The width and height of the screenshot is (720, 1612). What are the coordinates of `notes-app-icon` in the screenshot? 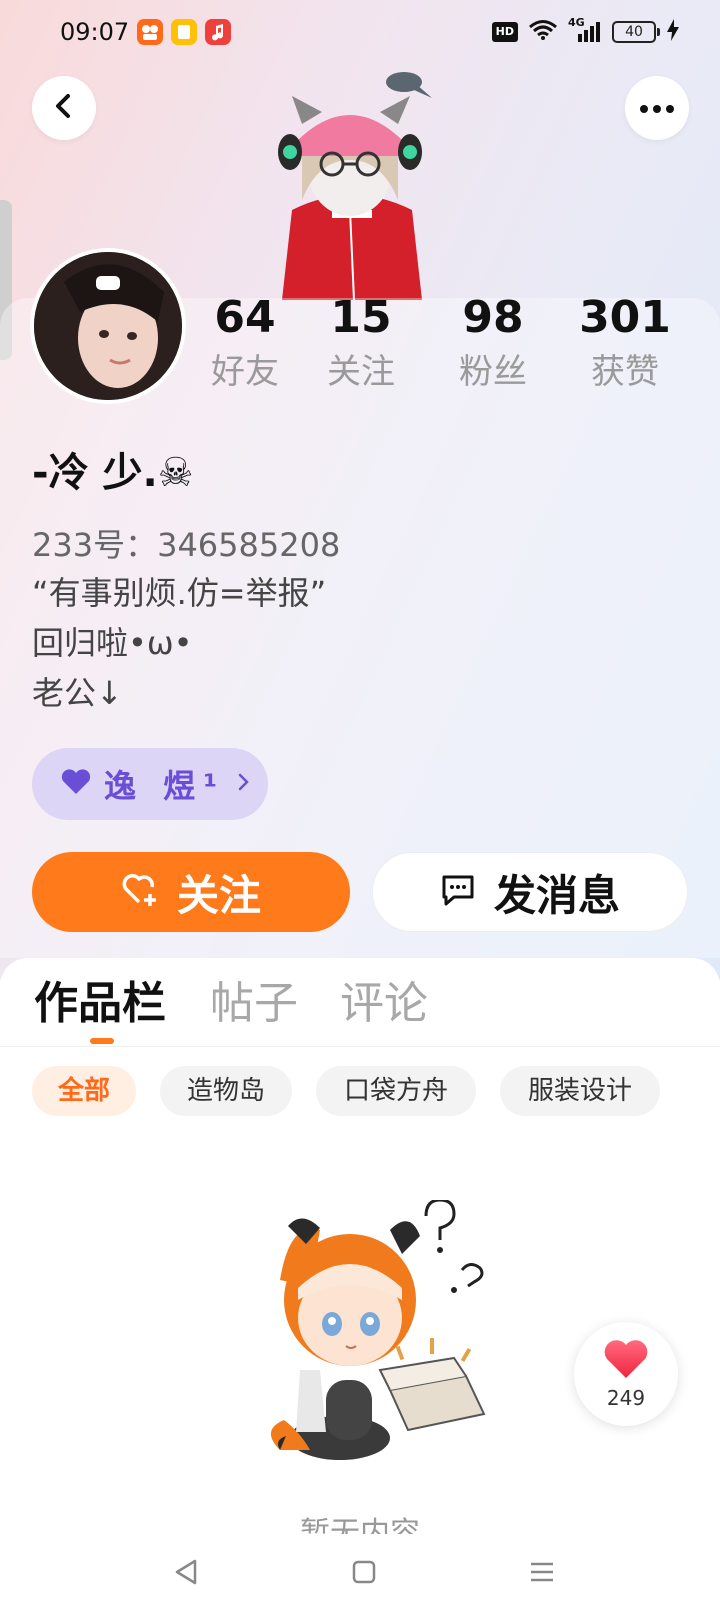 It's located at (184, 32).